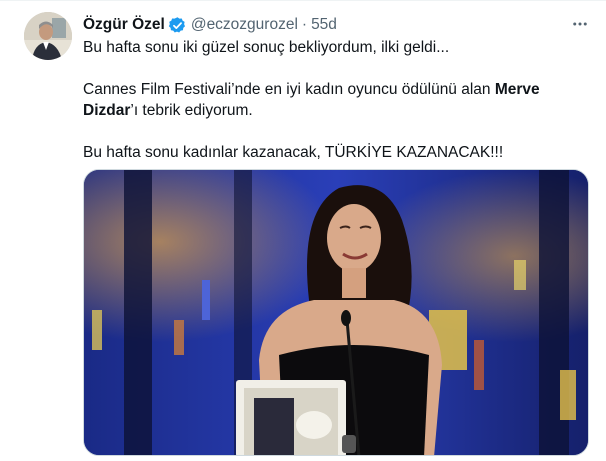 This screenshot has height=461, width=606. I want to click on verified-badge-icon, so click(177, 25).